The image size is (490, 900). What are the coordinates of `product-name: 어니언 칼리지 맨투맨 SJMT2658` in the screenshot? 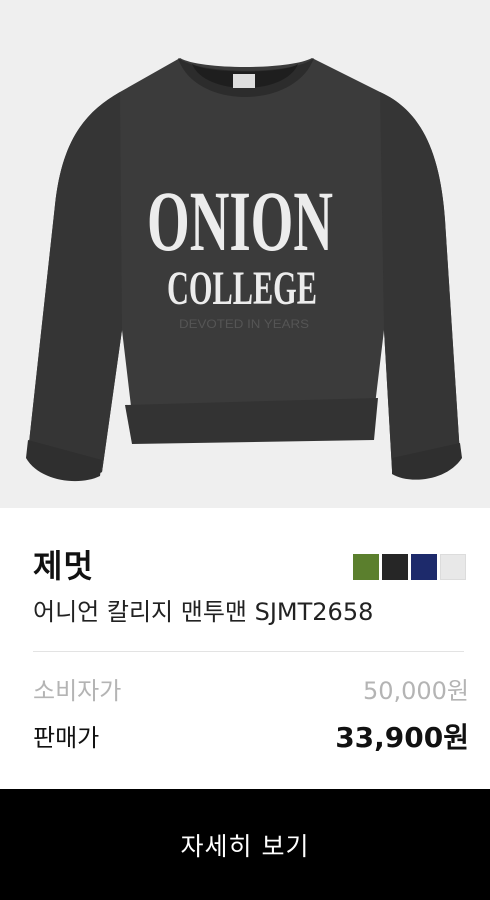 It's located at (203, 612).